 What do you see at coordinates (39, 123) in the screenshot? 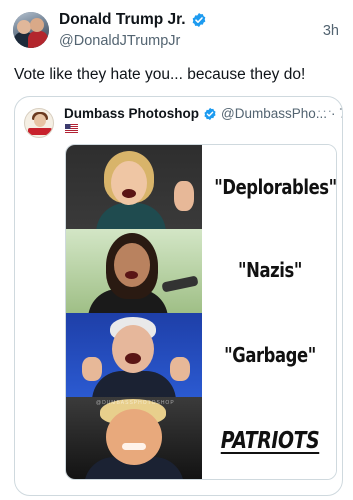
I see `quoted-author-avatar` at bounding box center [39, 123].